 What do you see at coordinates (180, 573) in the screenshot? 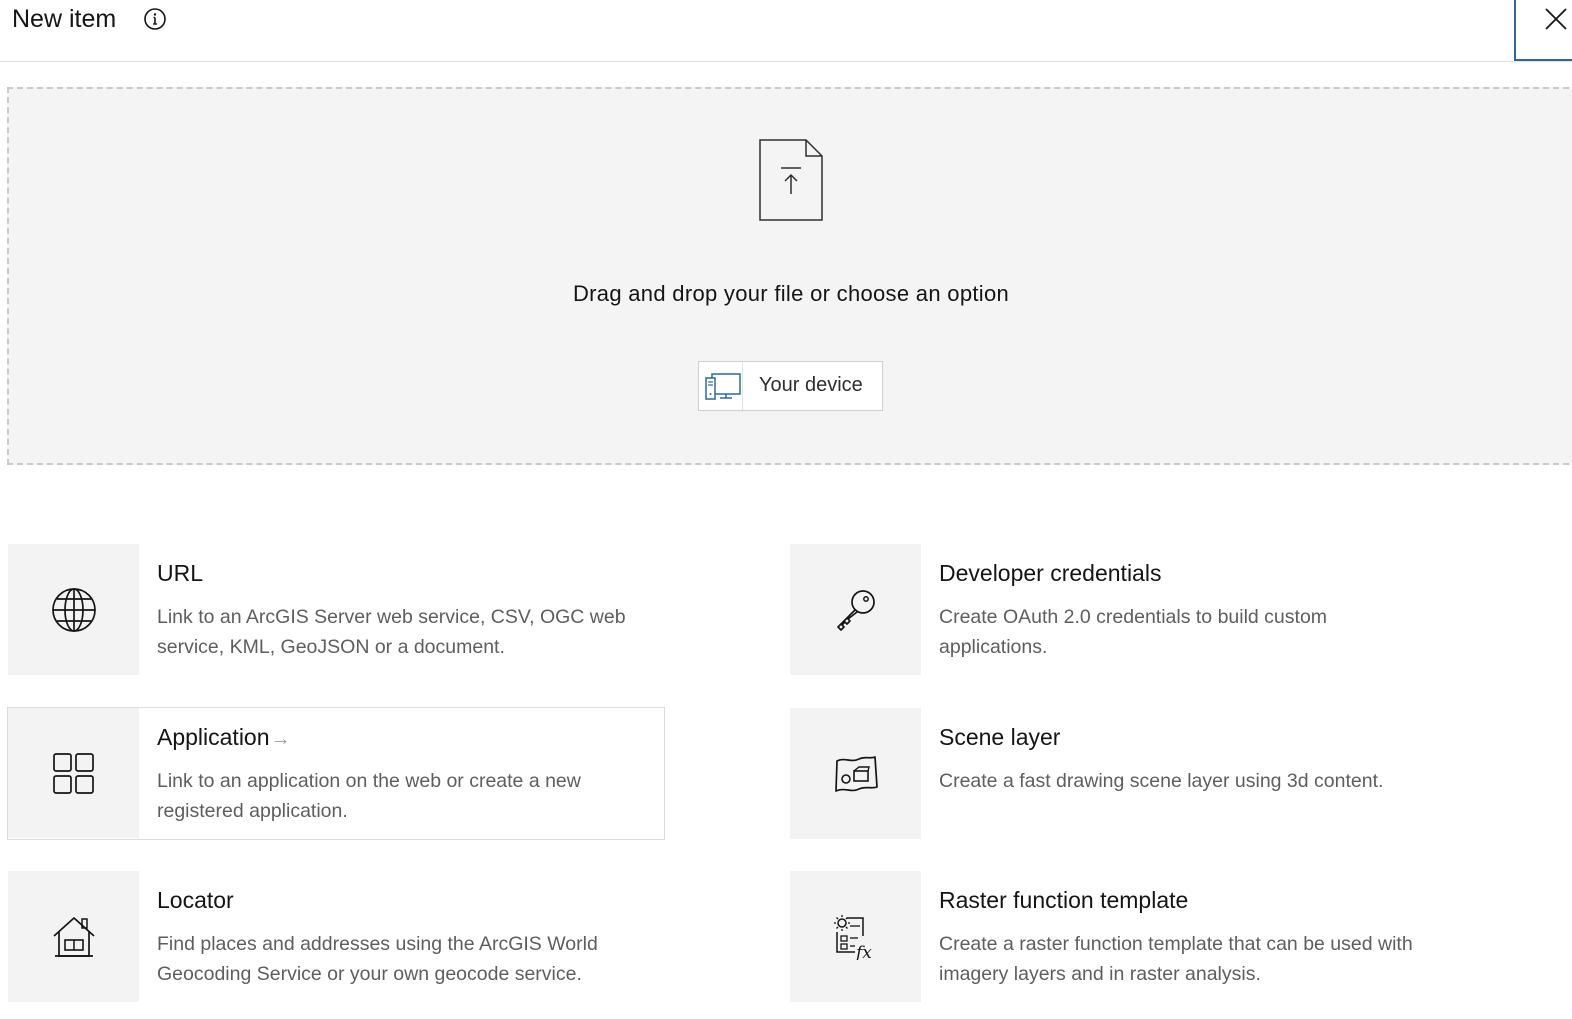
I see `option-title: URL` at bounding box center [180, 573].